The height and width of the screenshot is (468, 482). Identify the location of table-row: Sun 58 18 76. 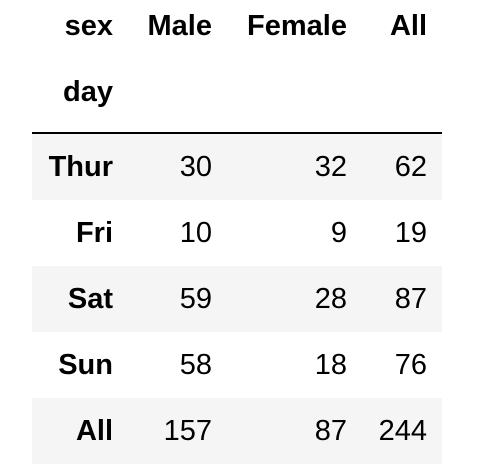
(237, 365).